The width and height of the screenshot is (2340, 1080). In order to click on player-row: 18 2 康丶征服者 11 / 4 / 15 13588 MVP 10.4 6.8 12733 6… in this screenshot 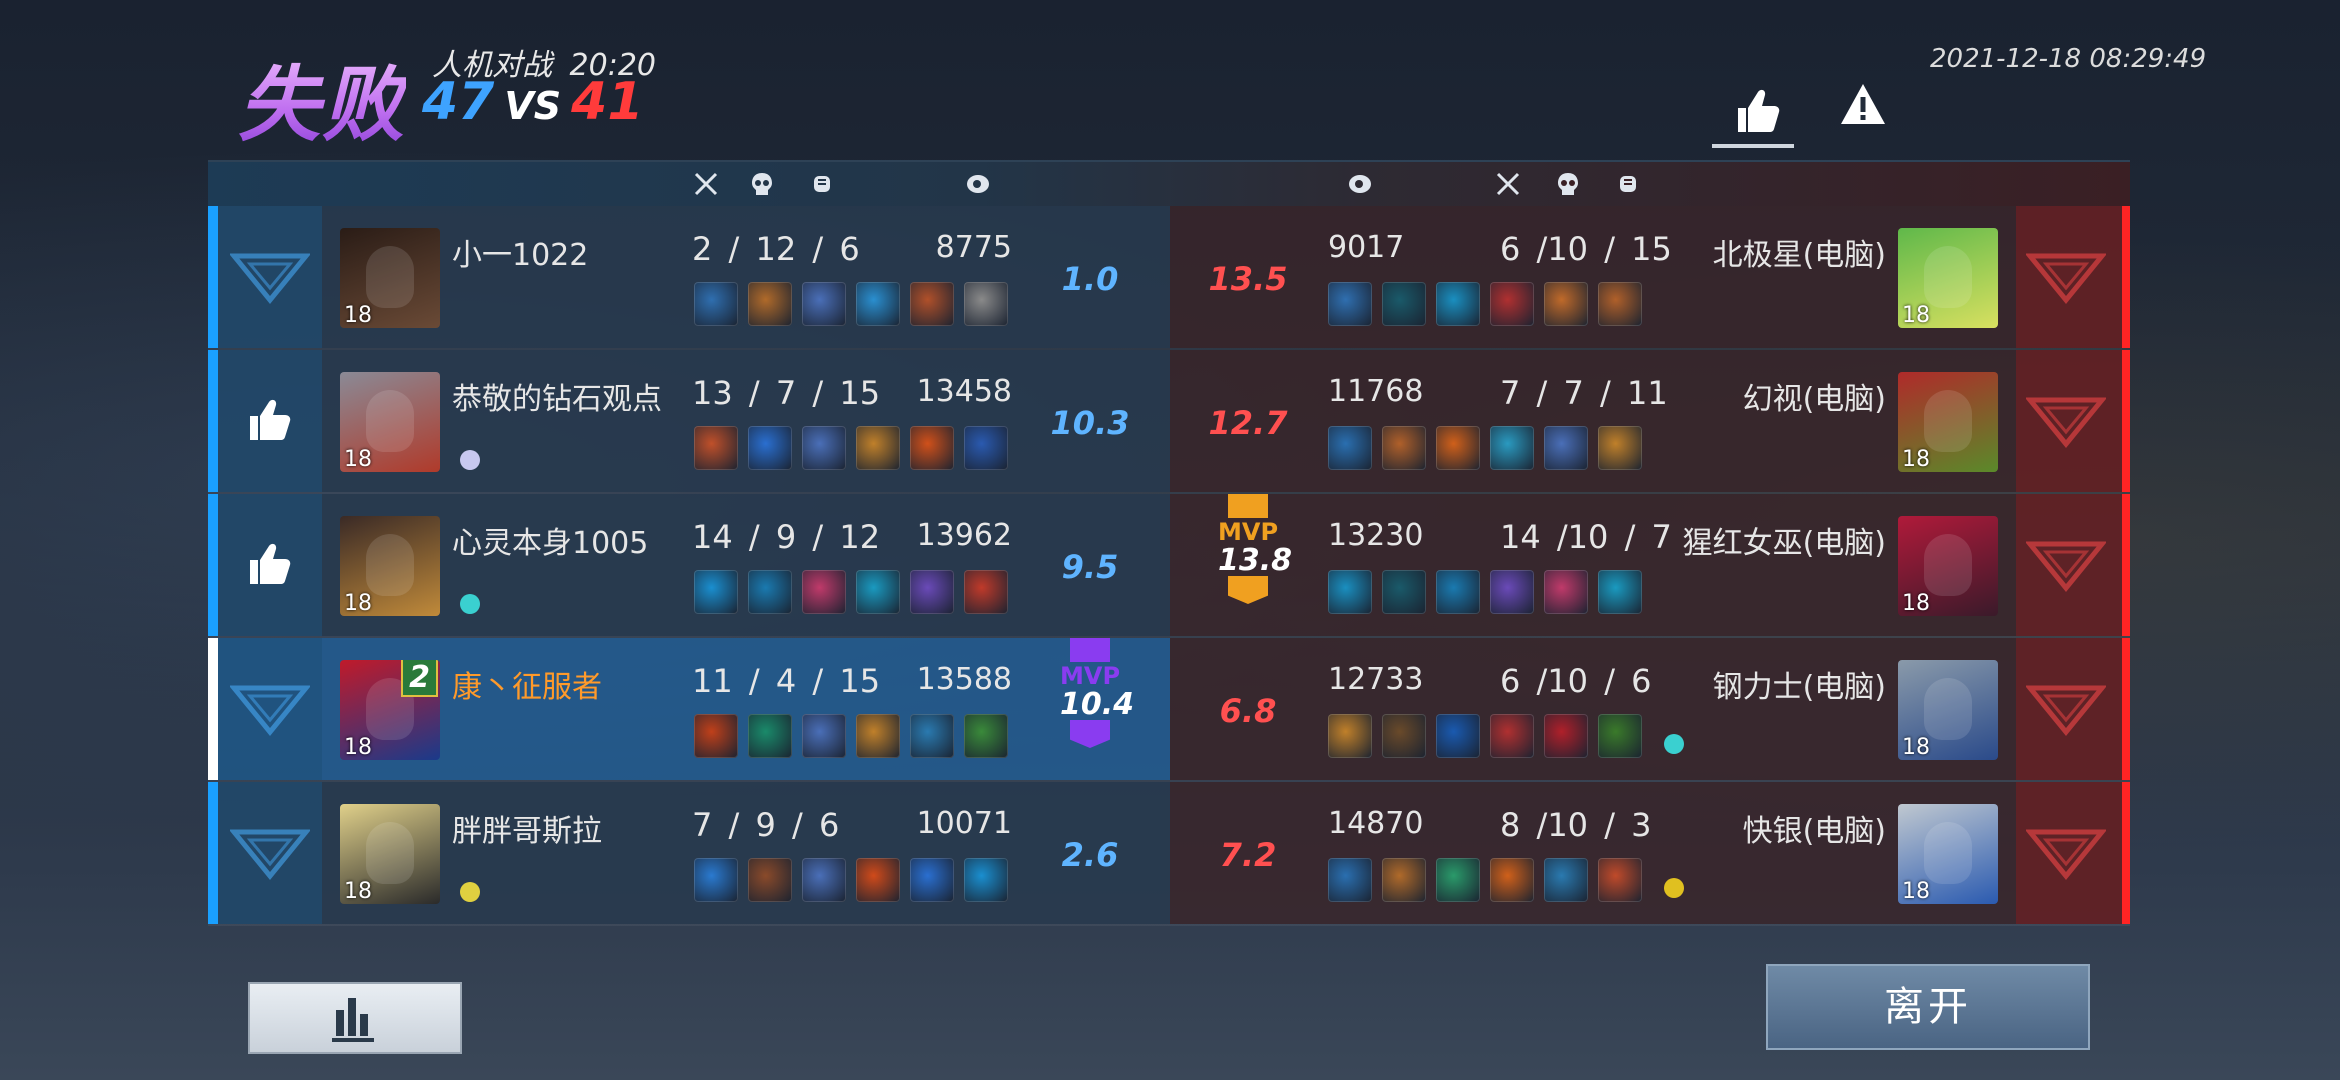, I will do `click(1169, 710)`.